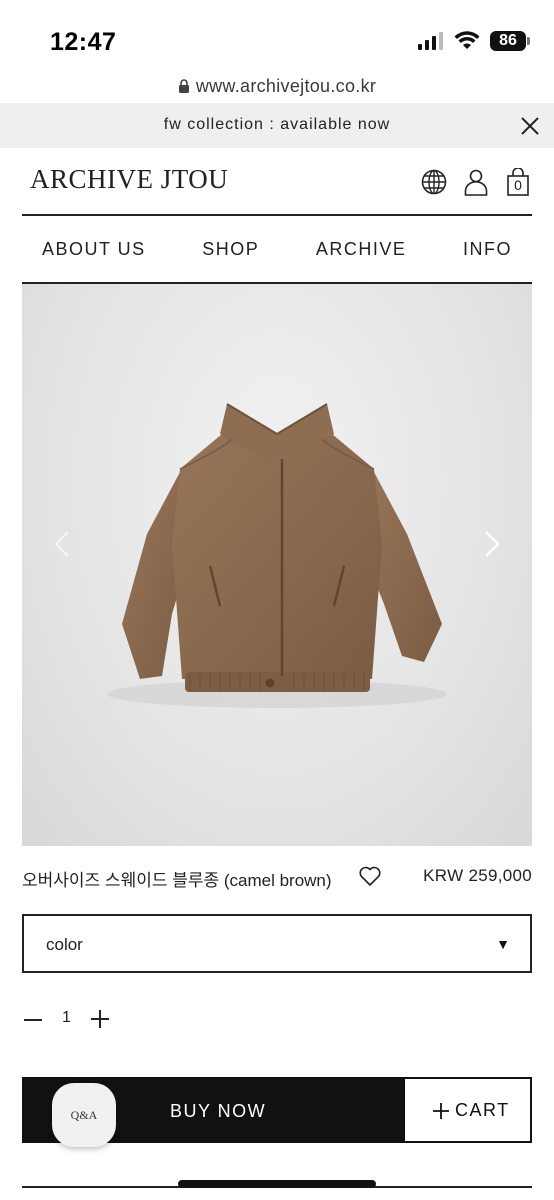 Image resolution: width=554 pixels, height=1200 pixels. I want to click on language-button, so click(434, 182).